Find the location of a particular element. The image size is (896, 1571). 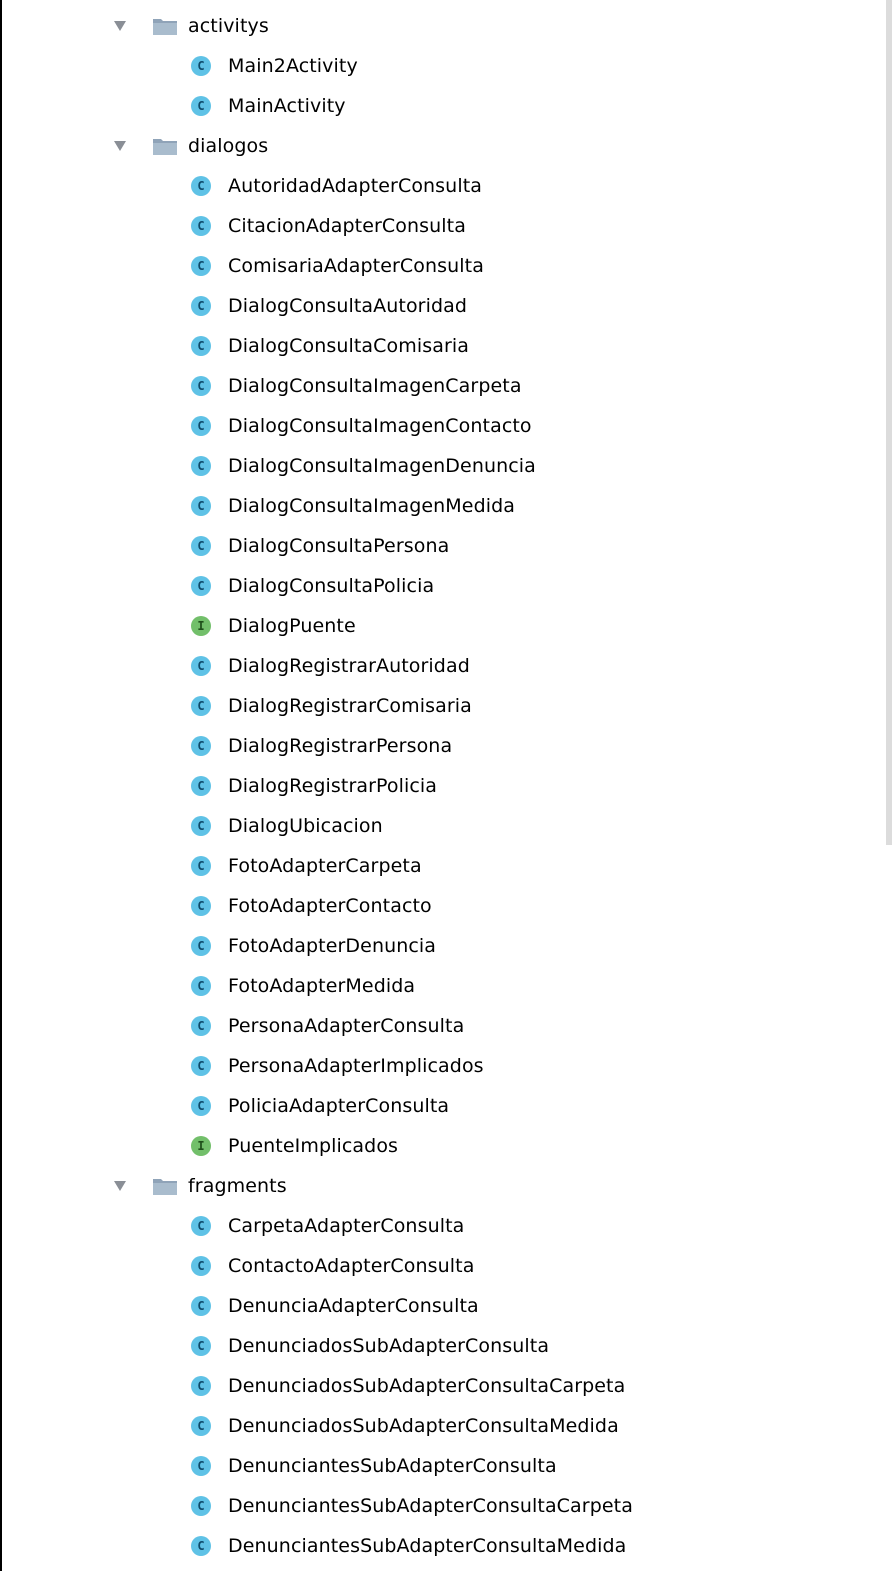

tree-item-label: DialogConsultaPolicia is located at coordinates (331, 586).